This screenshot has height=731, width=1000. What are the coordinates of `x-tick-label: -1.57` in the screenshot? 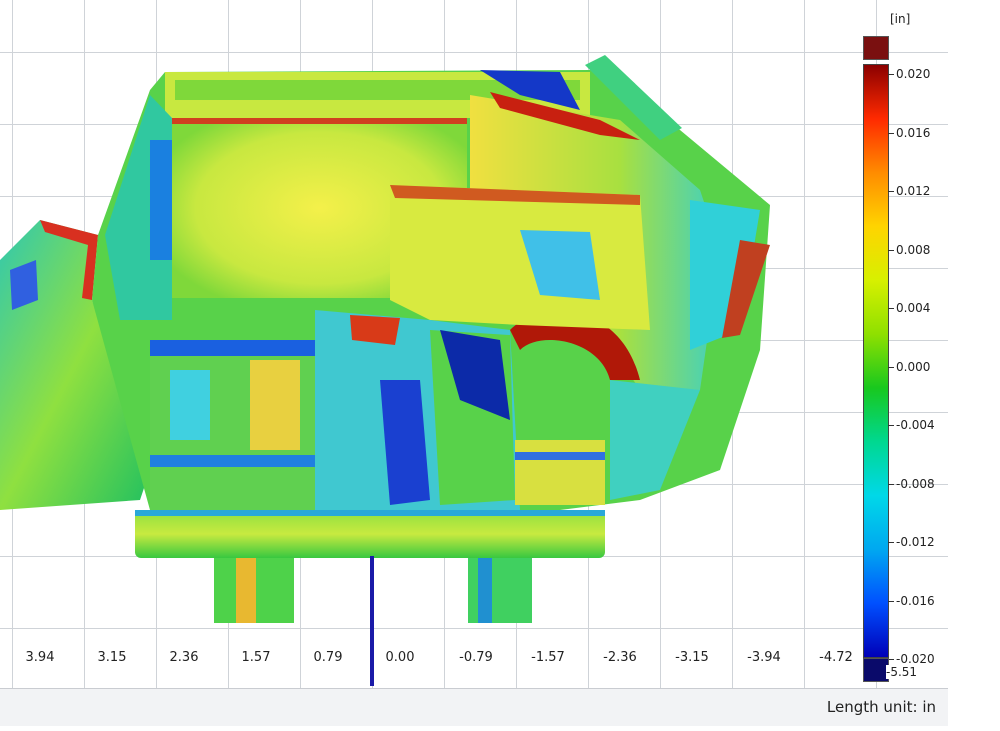 It's located at (548, 657).